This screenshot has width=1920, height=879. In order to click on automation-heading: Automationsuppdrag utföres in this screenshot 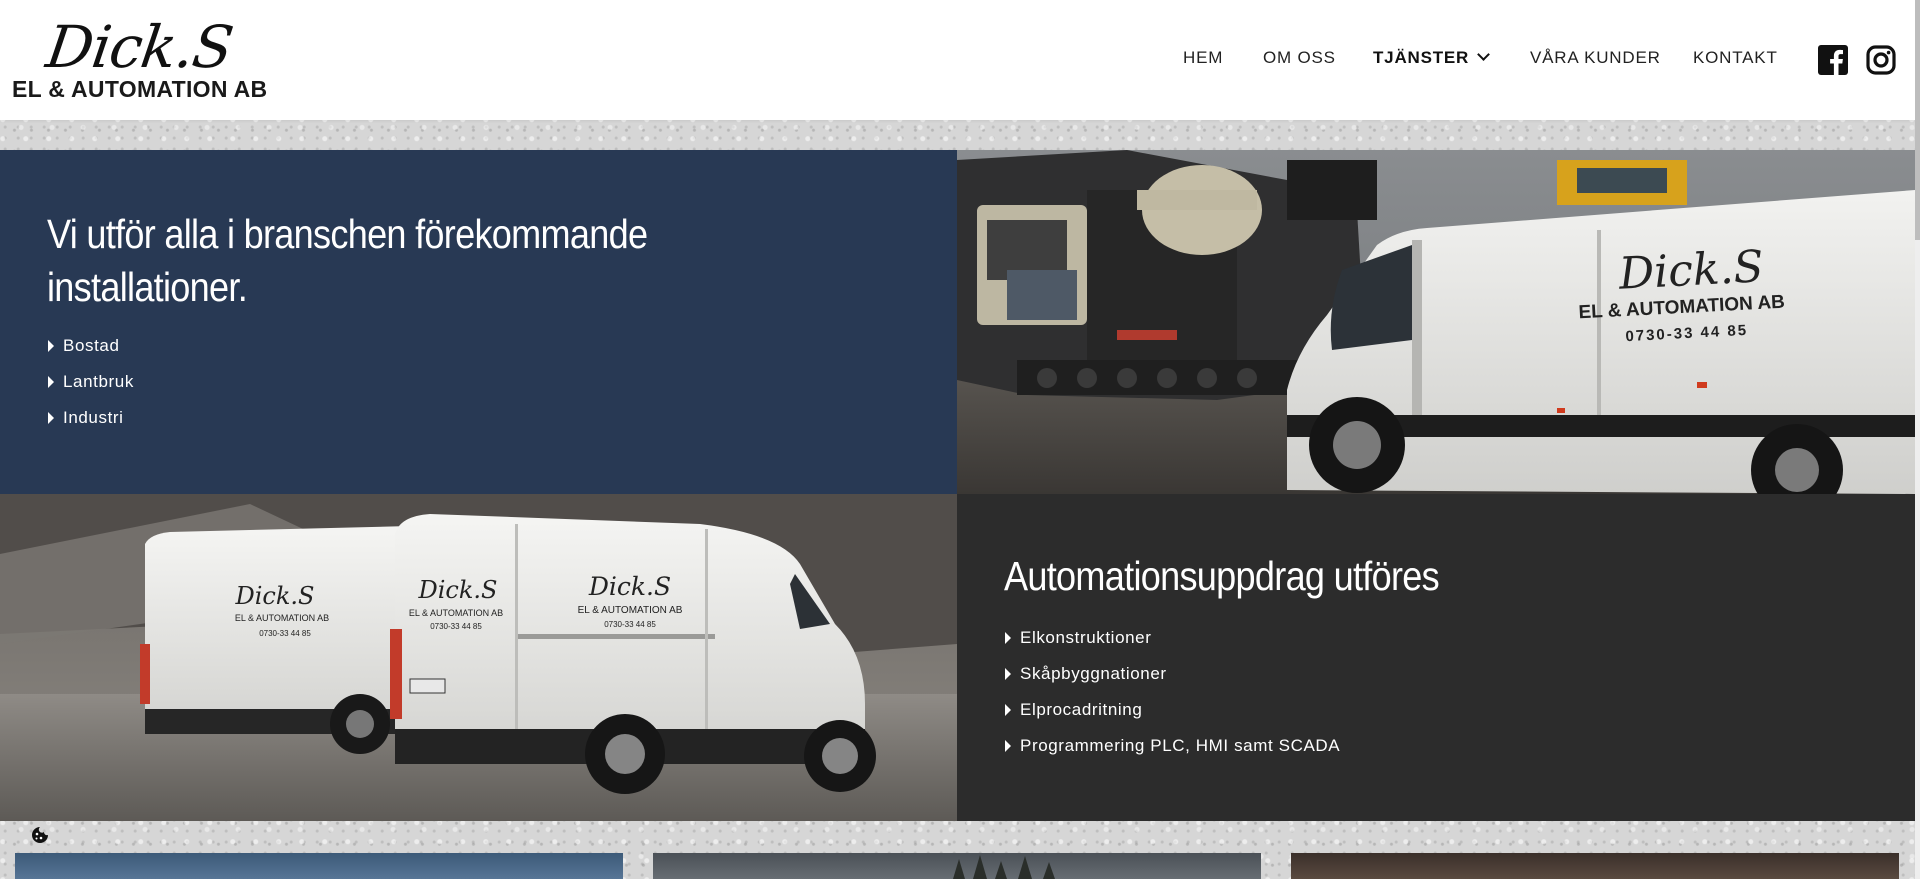, I will do `click(1222, 576)`.